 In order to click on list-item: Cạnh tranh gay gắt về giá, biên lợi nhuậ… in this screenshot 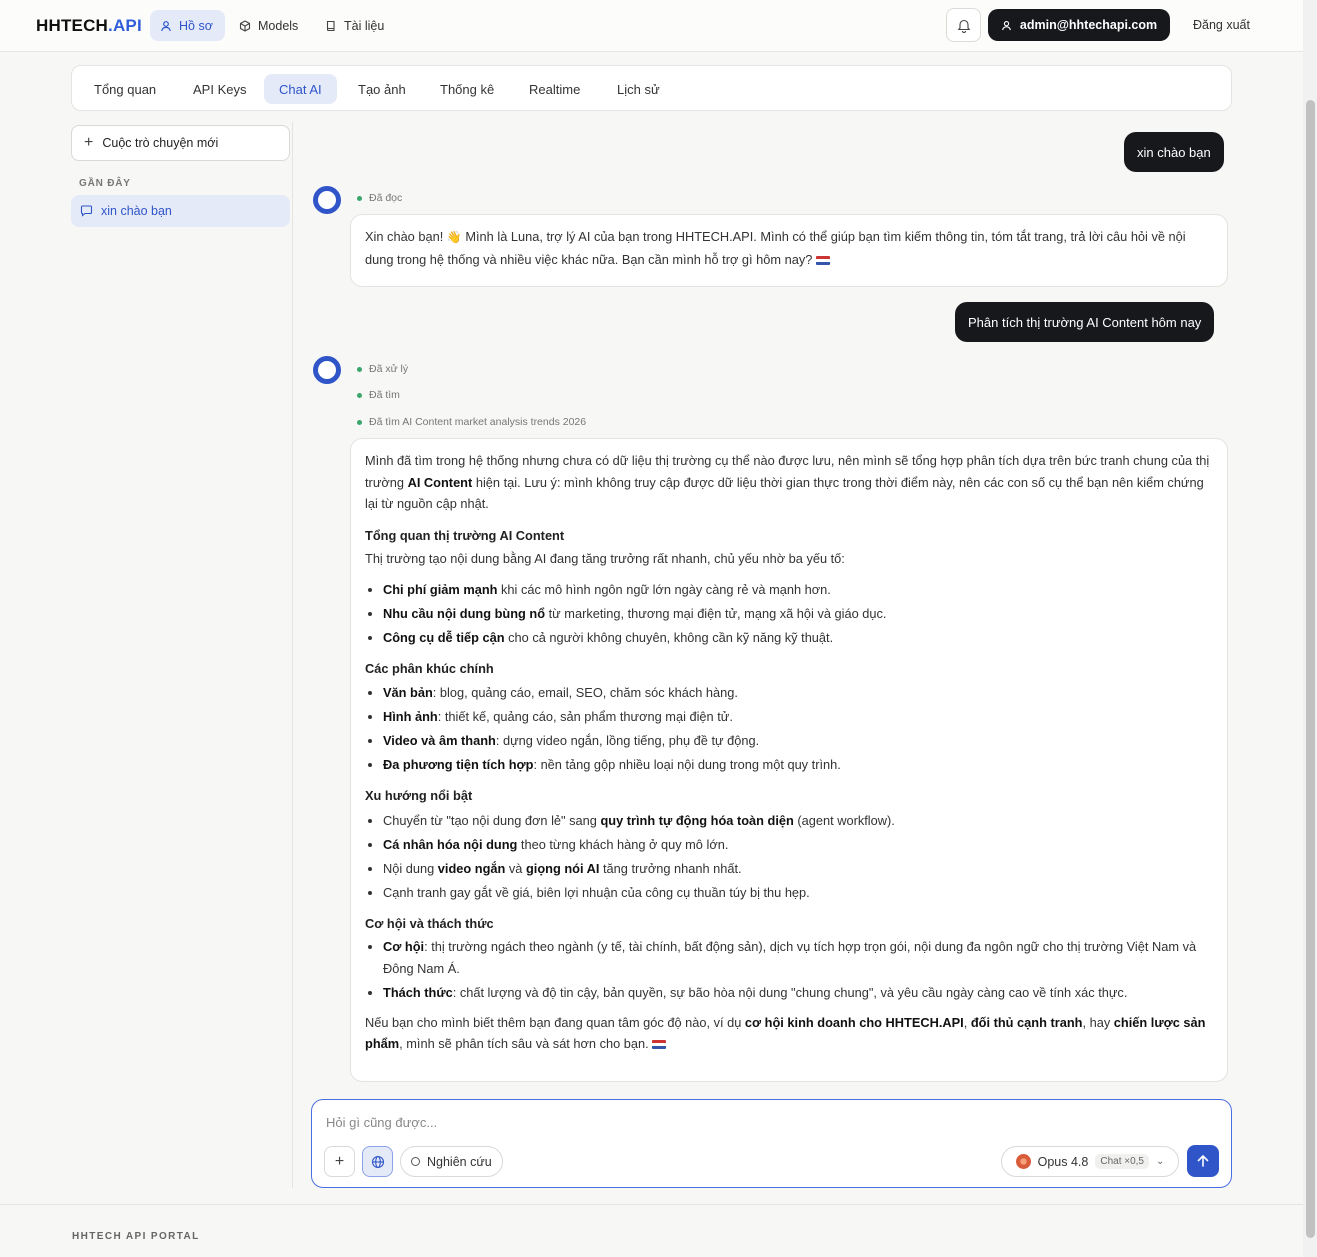, I will do `click(798, 893)`.